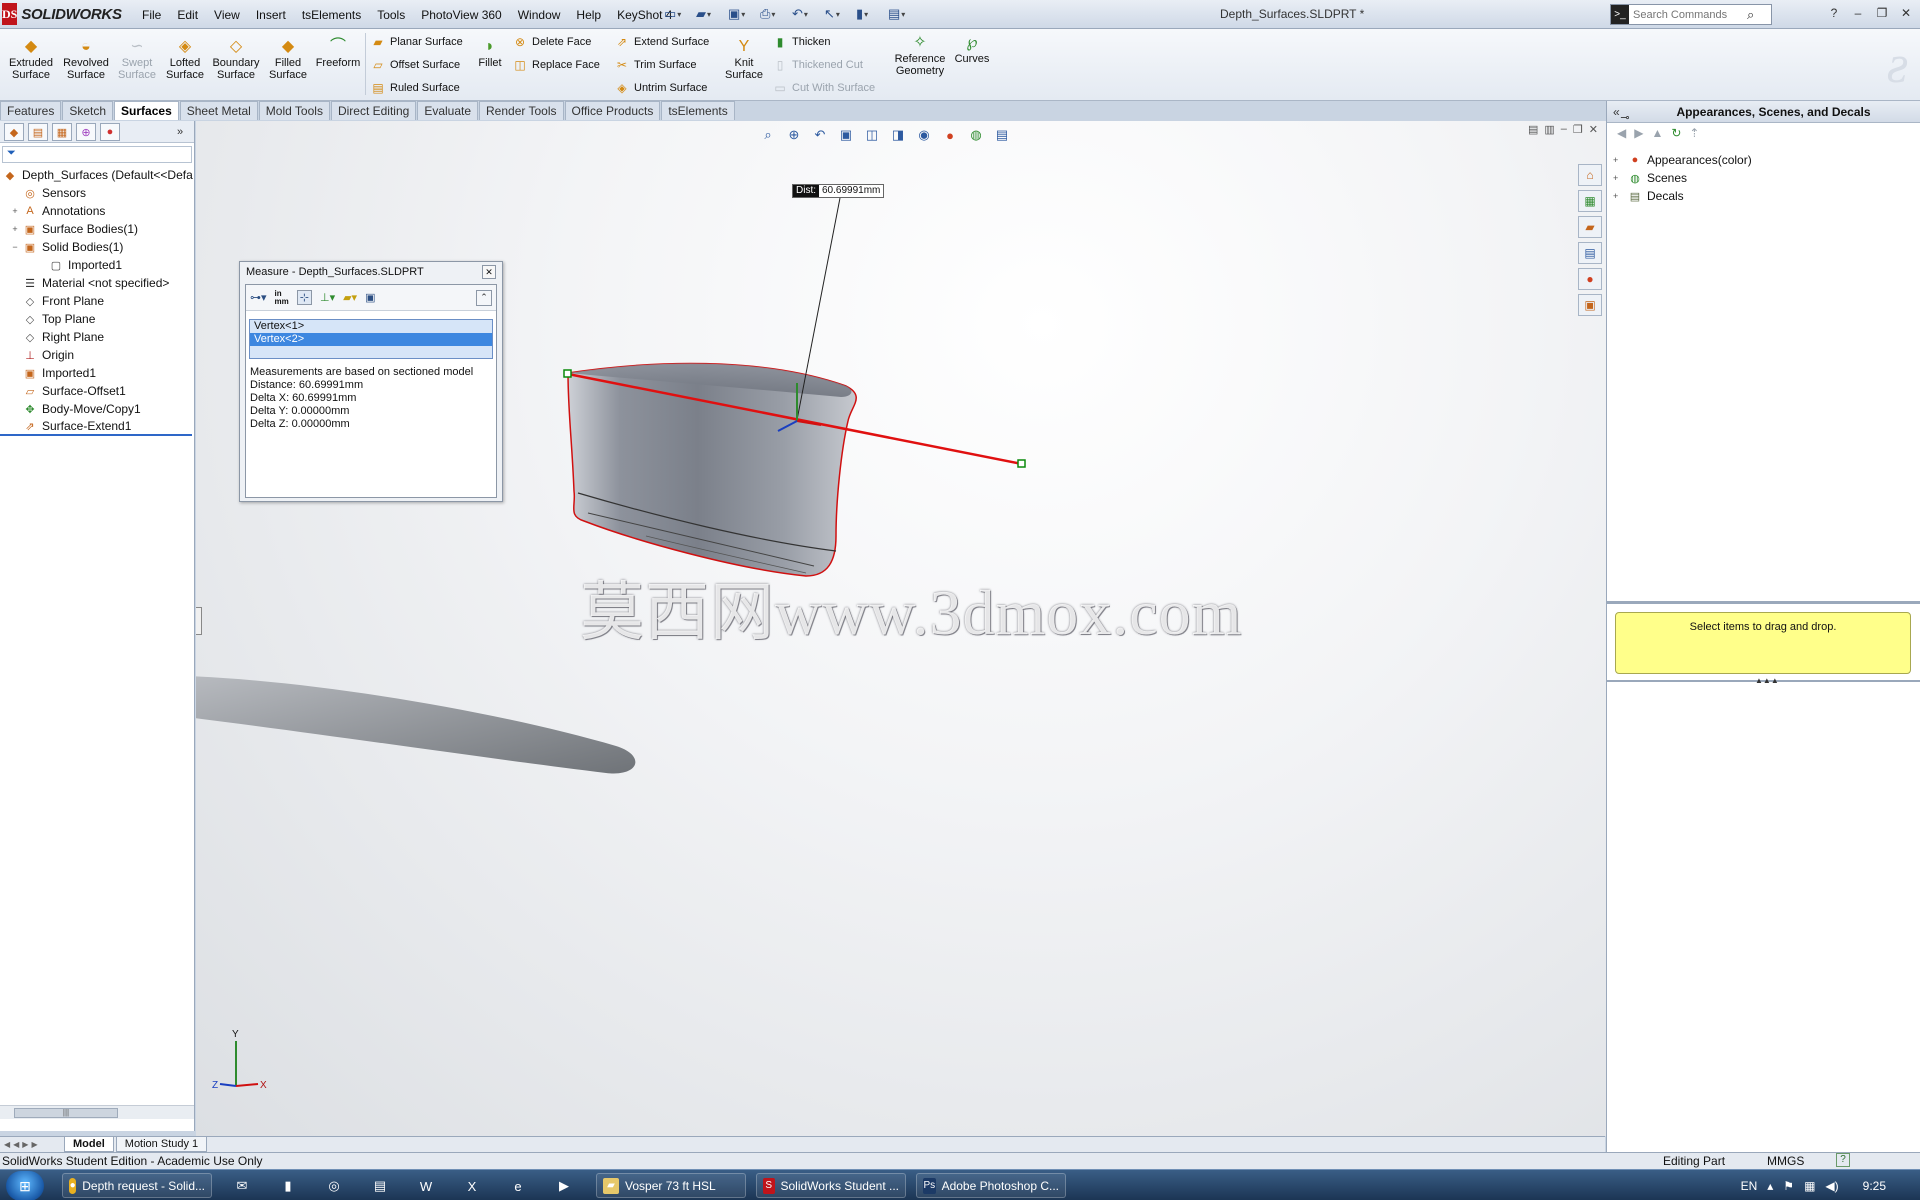 The height and width of the screenshot is (1200, 1920). What do you see at coordinates (371, 272) in the screenshot?
I see `measure-dialog-header: Measure - Depth_Surfaces.SLDPRT ✕` at bounding box center [371, 272].